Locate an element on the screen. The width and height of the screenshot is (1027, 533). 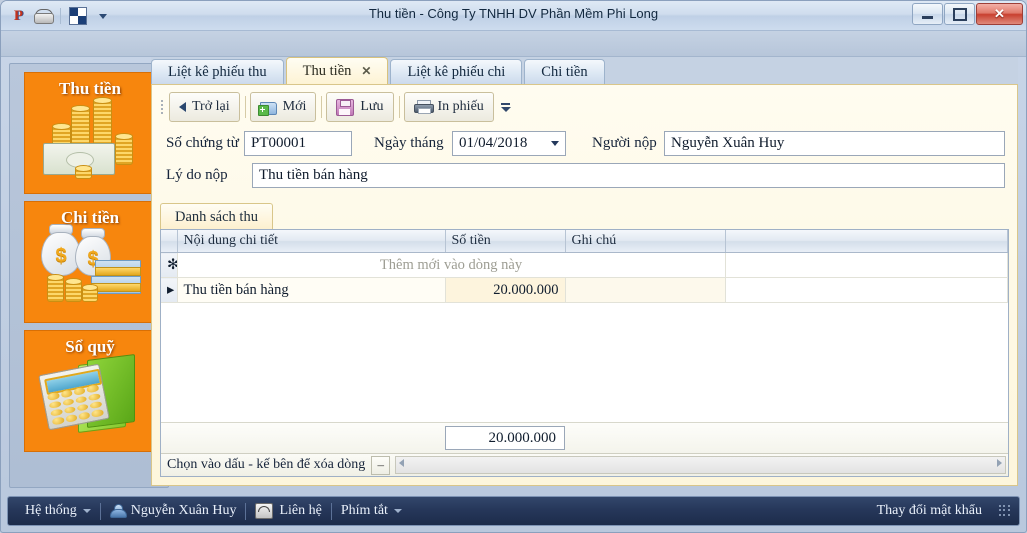
tab-chi-tien: Chi tiền is located at coordinates (564, 71).